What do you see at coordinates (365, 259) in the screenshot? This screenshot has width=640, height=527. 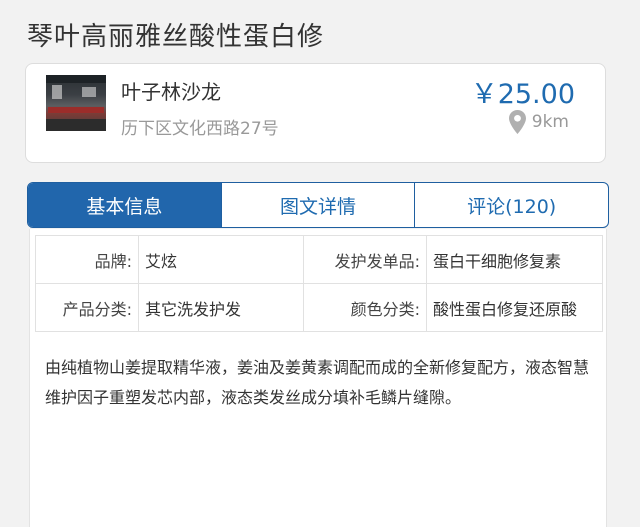 I see `product-type-label: 发护发单品:` at bounding box center [365, 259].